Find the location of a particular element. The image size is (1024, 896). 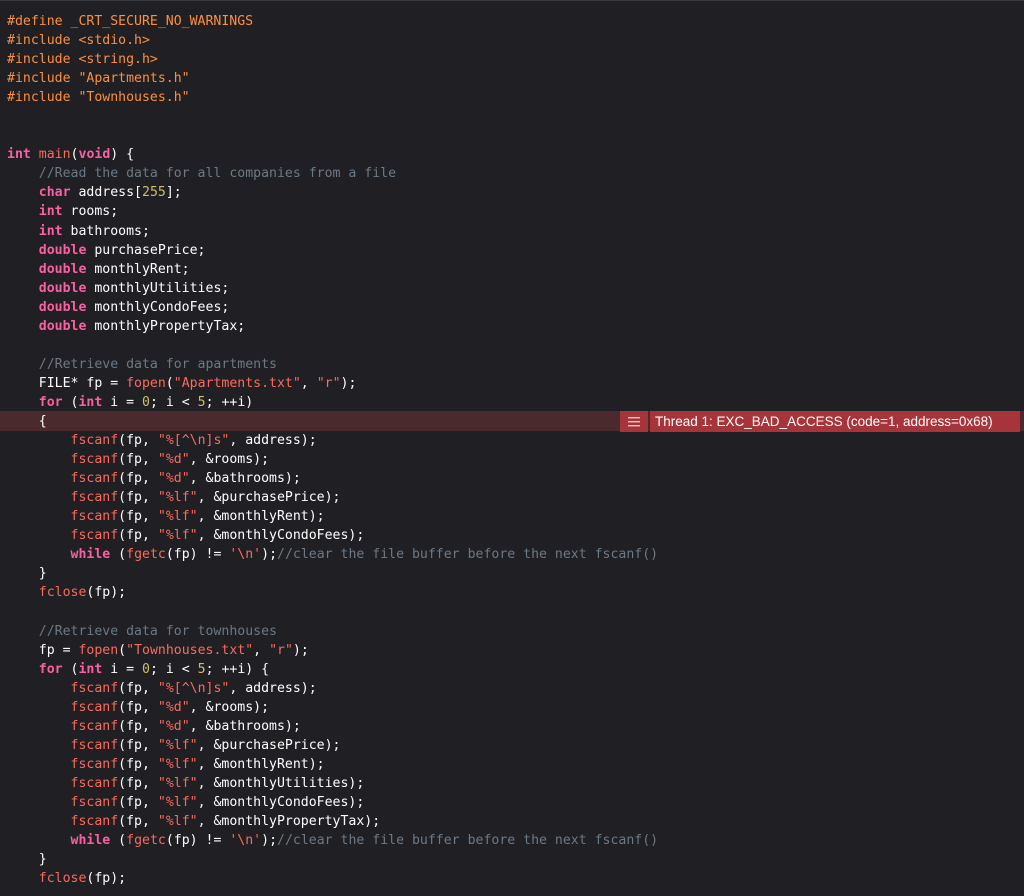

code-line: #include <string.h> is located at coordinates (332, 59).